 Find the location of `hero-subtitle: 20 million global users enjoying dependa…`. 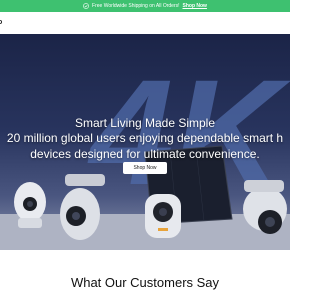

hero-subtitle: 20 million global users enjoying dependa… is located at coordinates (145, 146).